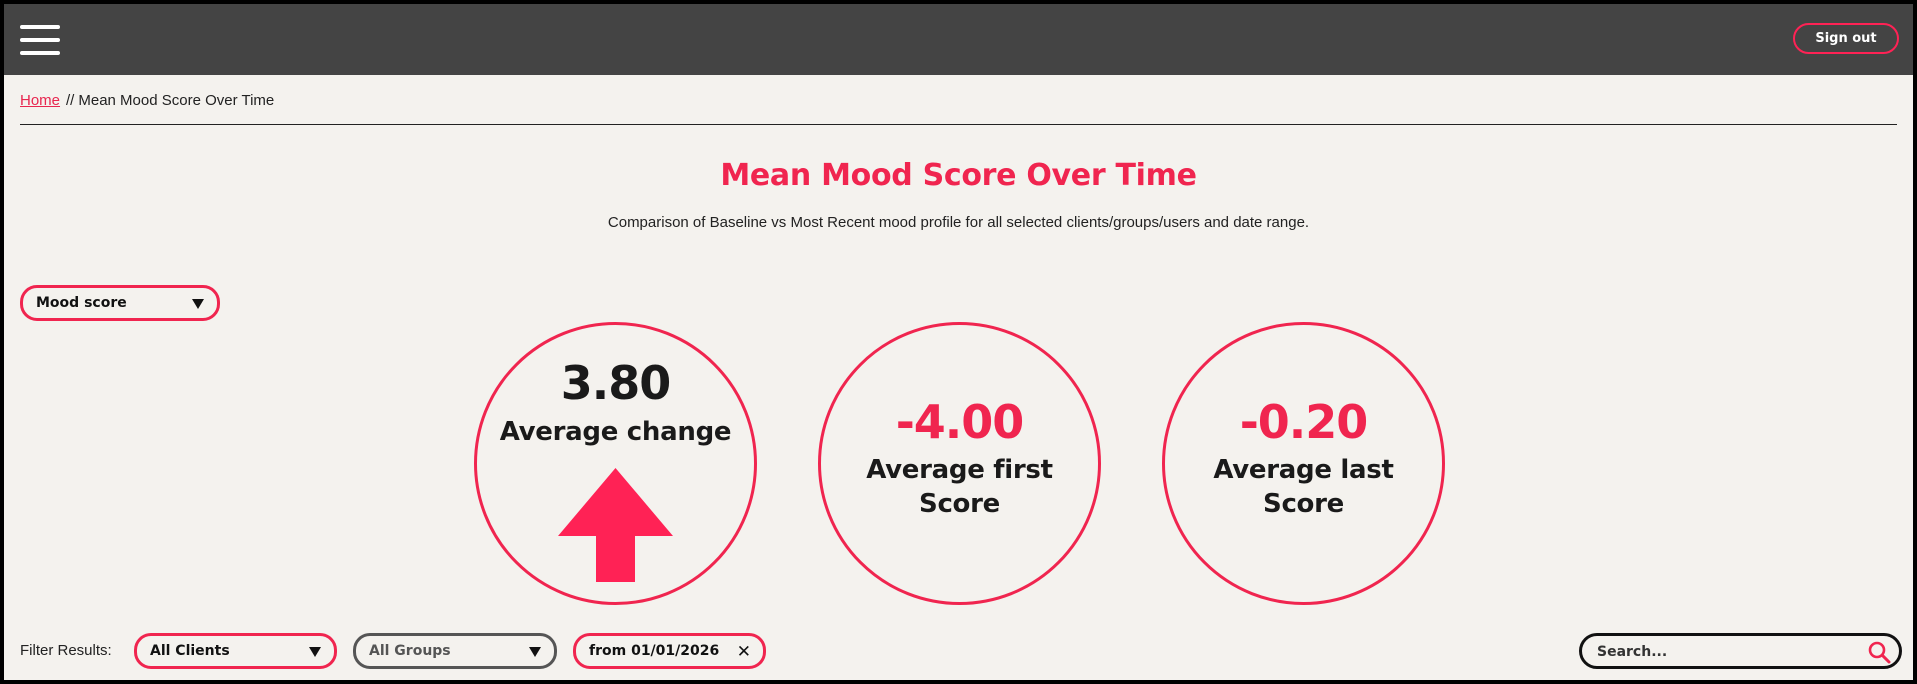  I want to click on average-first-score-card: -4.00 Average first Score, so click(959, 463).